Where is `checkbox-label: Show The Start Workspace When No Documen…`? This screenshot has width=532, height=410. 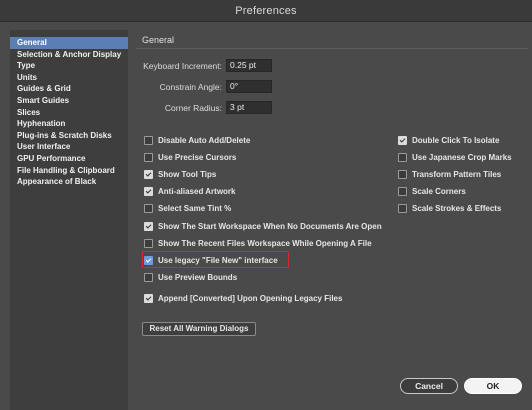 checkbox-label: Show The Start Workspace When No Documen… is located at coordinates (270, 226).